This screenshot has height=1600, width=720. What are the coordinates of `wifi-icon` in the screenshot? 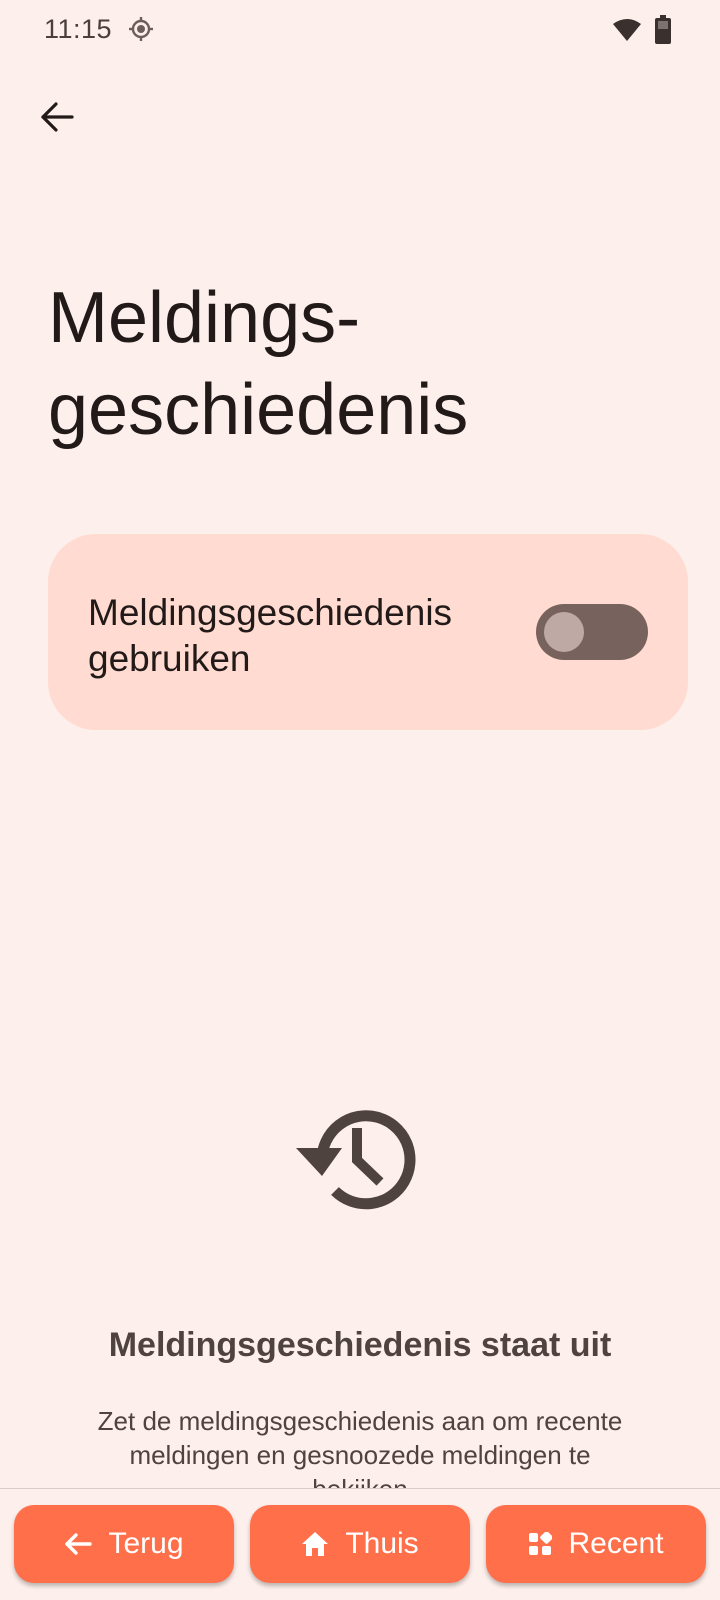 It's located at (627, 30).